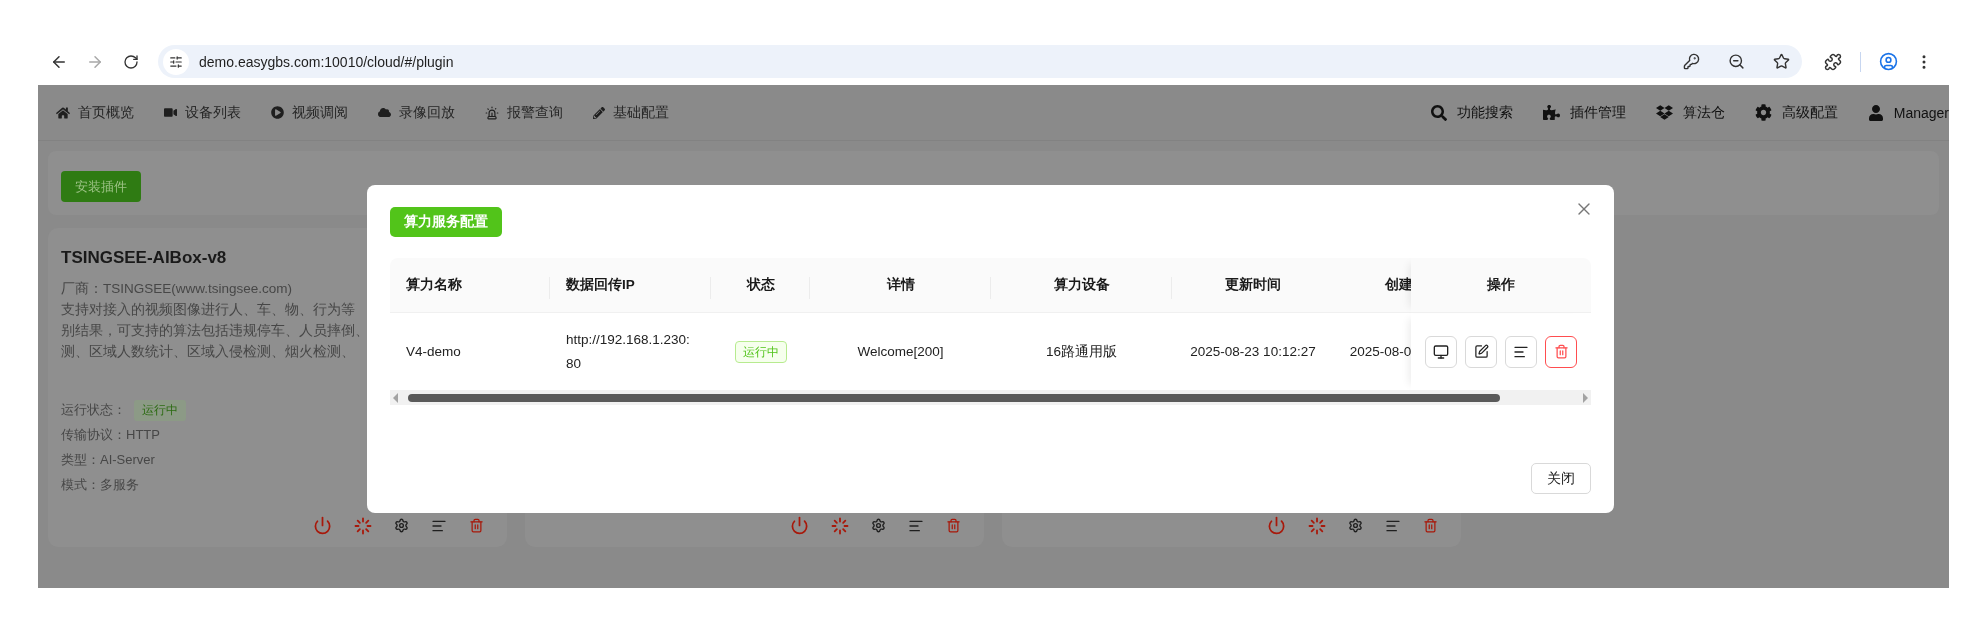 Image resolution: width=1987 pixels, height=627 pixels. What do you see at coordinates (1551, 112) in the screenshot?
I see `puzzle-icon` at bounding box center [1551, 112].